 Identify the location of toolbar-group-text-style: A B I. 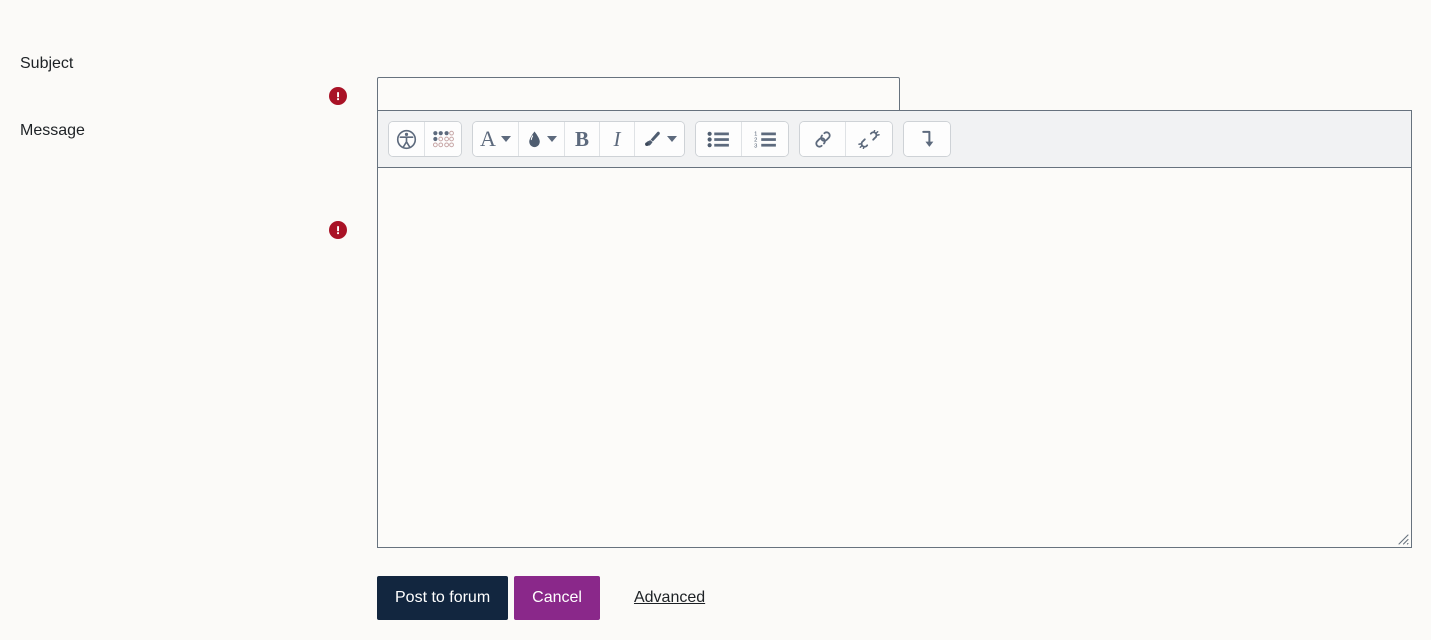
(578, 139).